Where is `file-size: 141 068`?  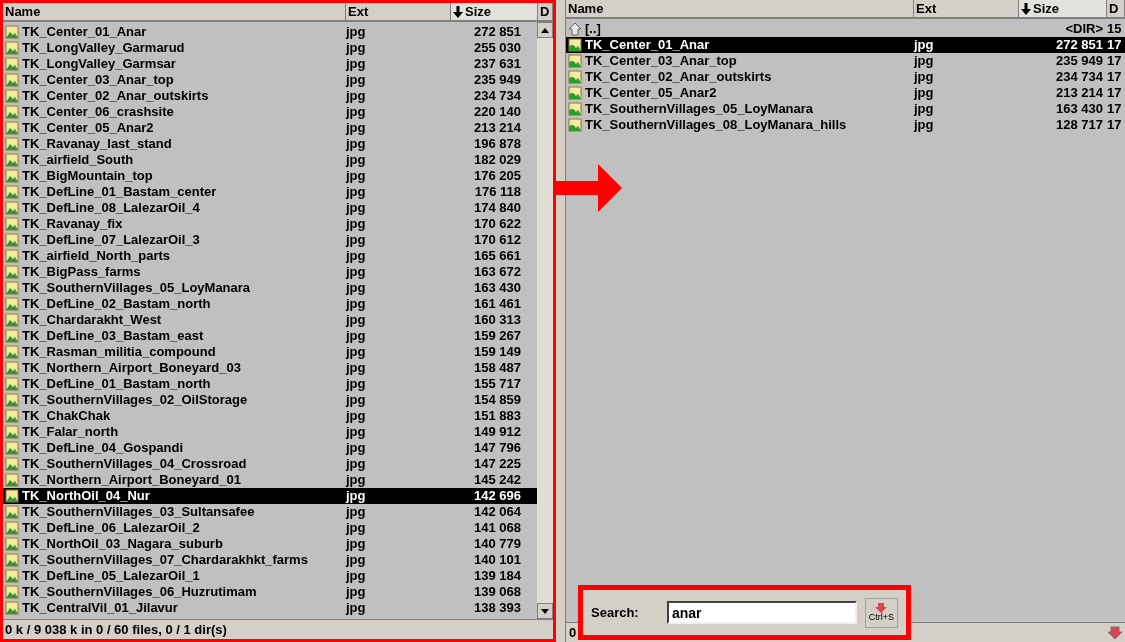
file-size: 141 068 is located at coordinates (497, 528).